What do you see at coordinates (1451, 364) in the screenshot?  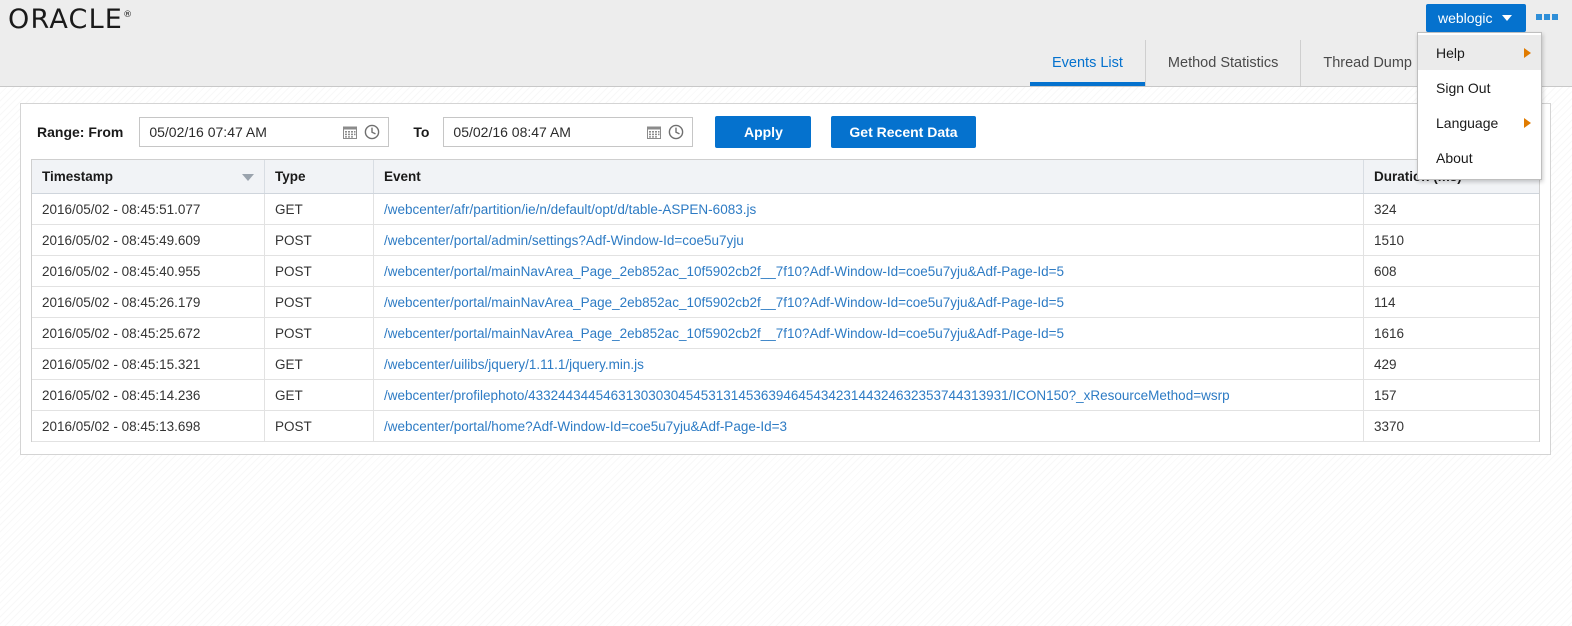 I see `cell-duration: 429` at bounding box center [1451, 364].